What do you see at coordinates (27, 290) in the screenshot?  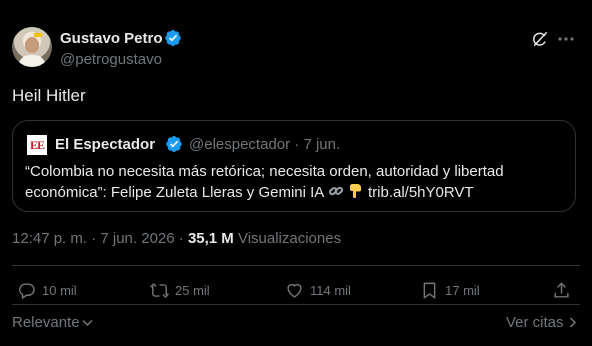 I see `reply-icon` at bounding box center [27, 290].